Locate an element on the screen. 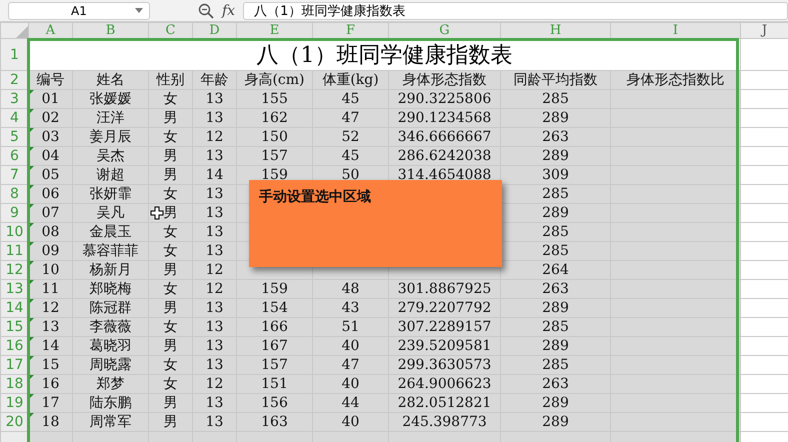  row-header: 9 is located at coordinates (14, 213).